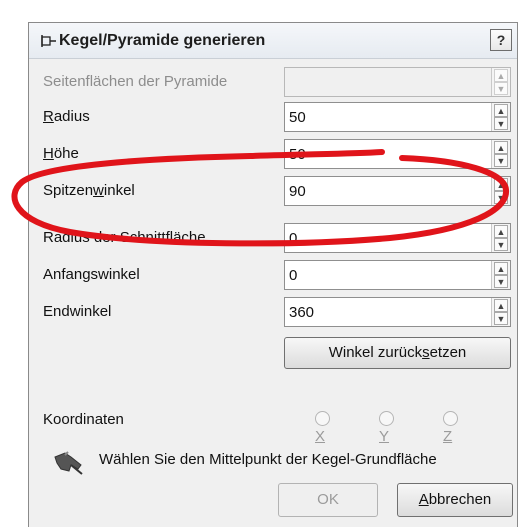 The image size is (522, 527). What do you see at coordinates (397, 353) in the screenshot?
I see `reset-angles-button: Winkel zurücksetzen` at bounding box center [397, 353].